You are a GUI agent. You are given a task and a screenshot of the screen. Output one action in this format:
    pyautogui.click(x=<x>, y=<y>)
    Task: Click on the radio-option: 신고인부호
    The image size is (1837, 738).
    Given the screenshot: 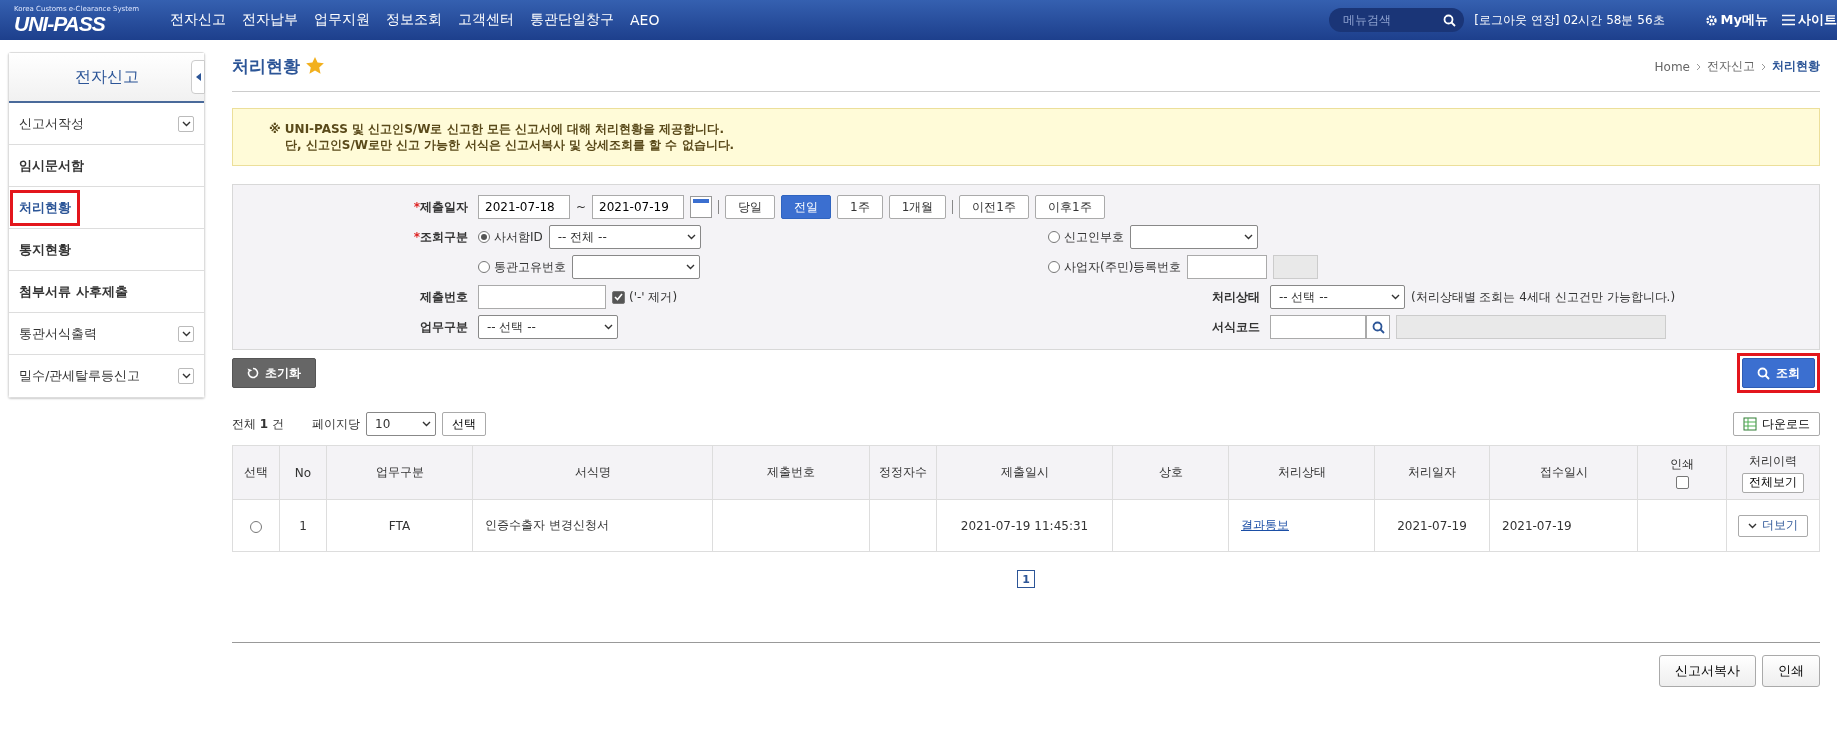 What is the action you would take?
    pyautogui.click(x=1086, y=237)
    